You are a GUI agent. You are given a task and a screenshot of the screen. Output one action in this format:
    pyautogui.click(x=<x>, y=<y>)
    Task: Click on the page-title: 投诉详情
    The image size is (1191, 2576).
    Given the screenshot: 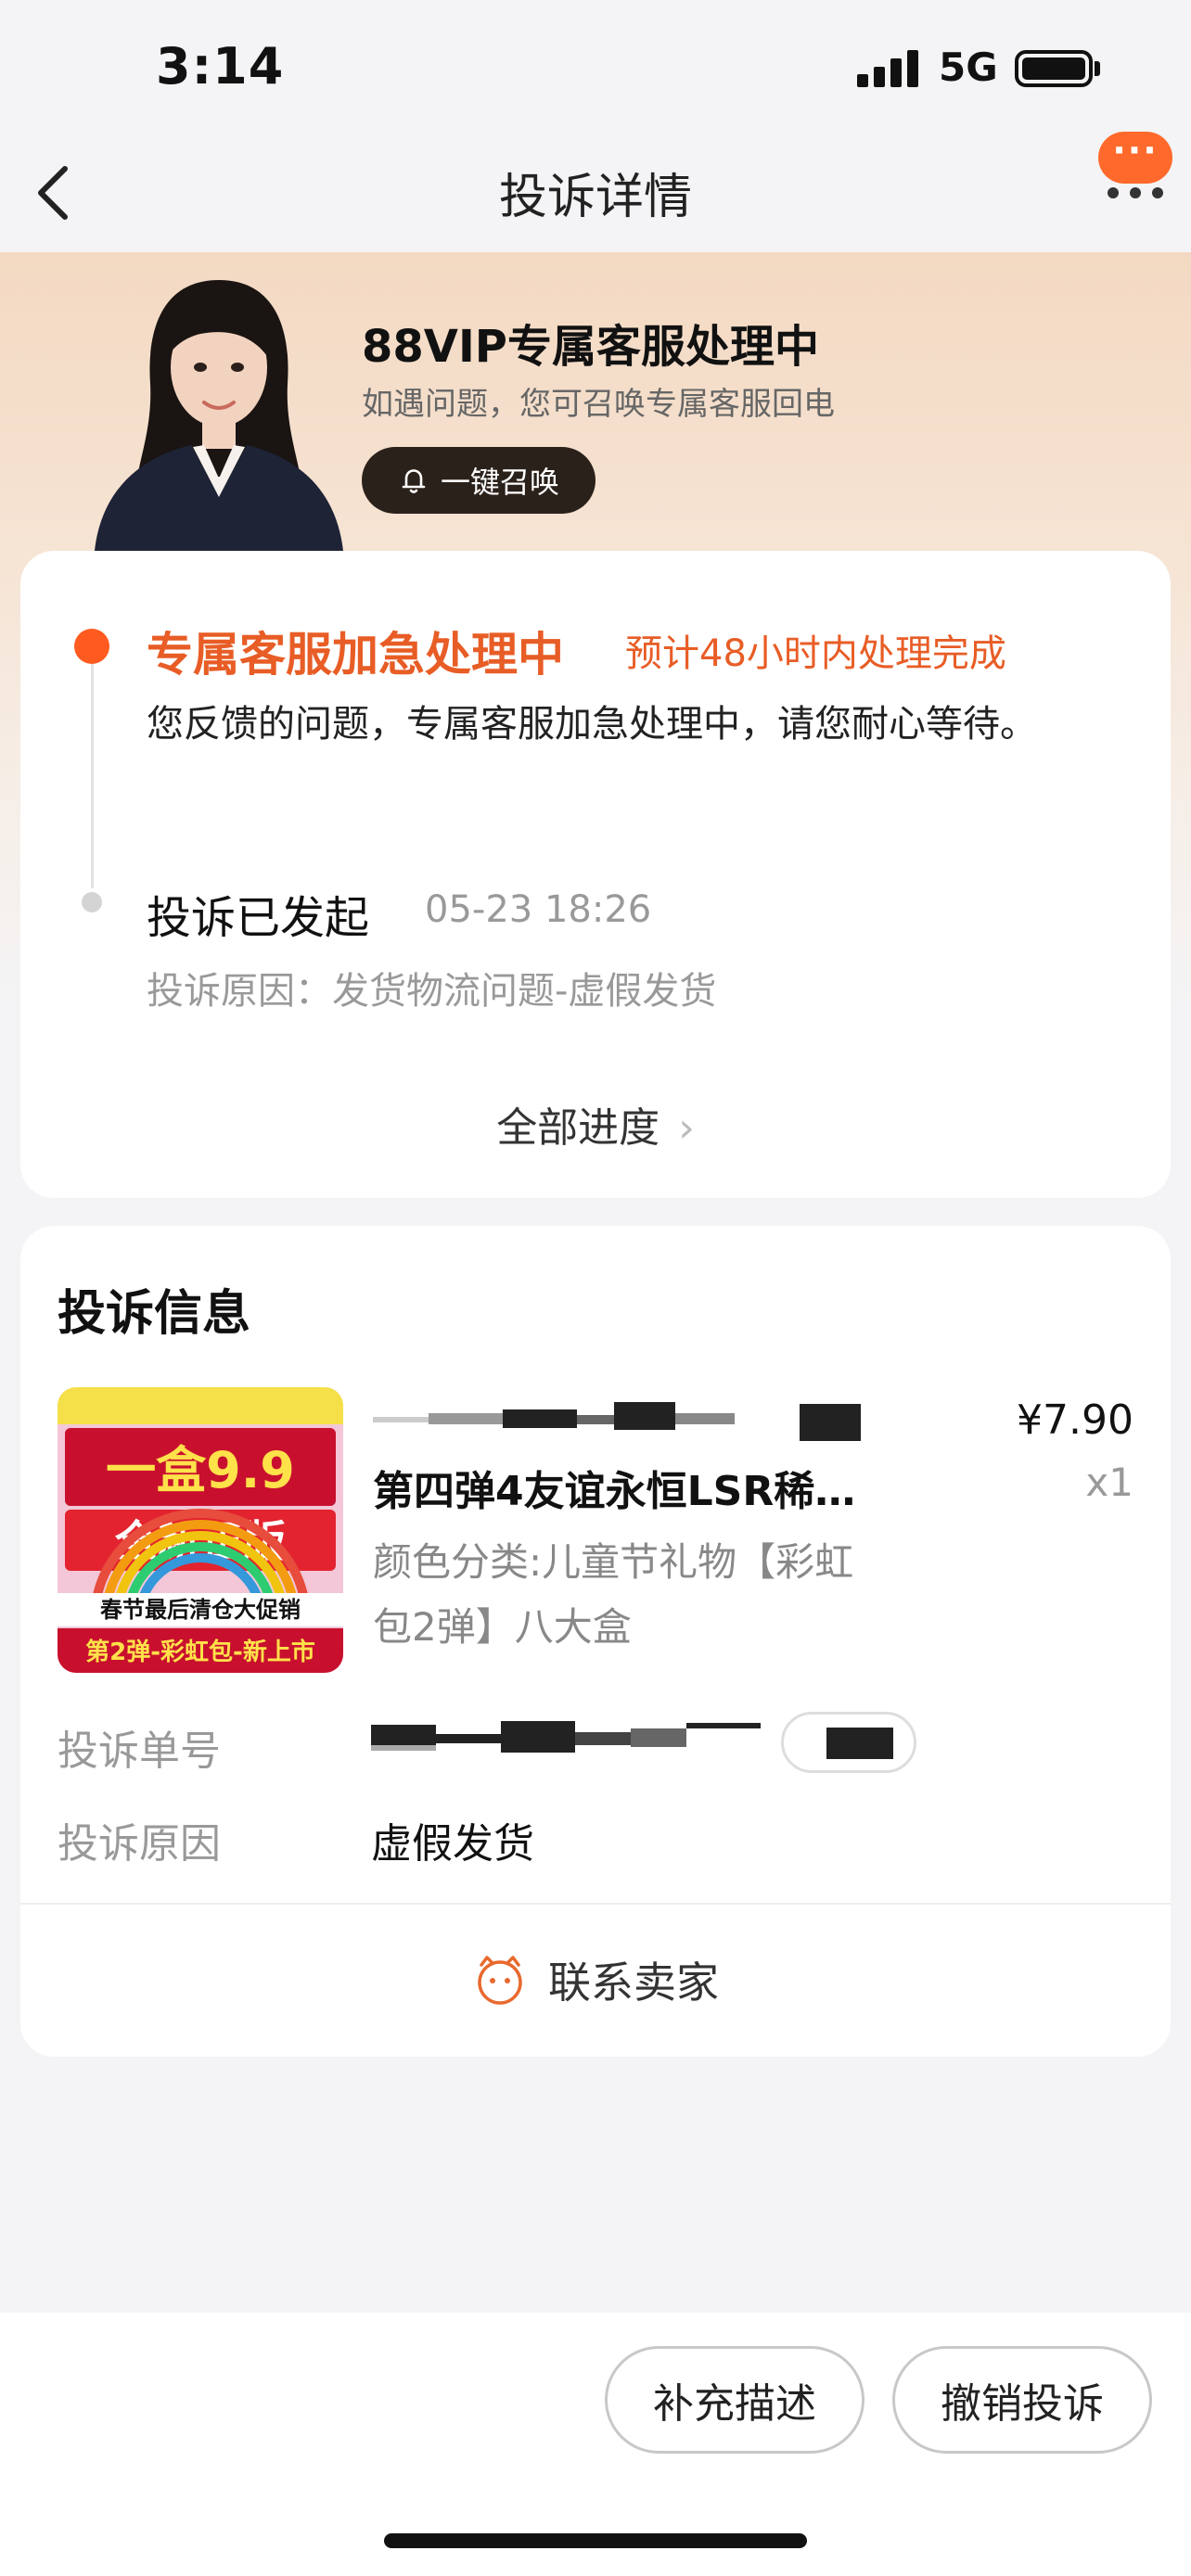 What is the action you would take?
    pyautogui.click(x=595, y=197)
    